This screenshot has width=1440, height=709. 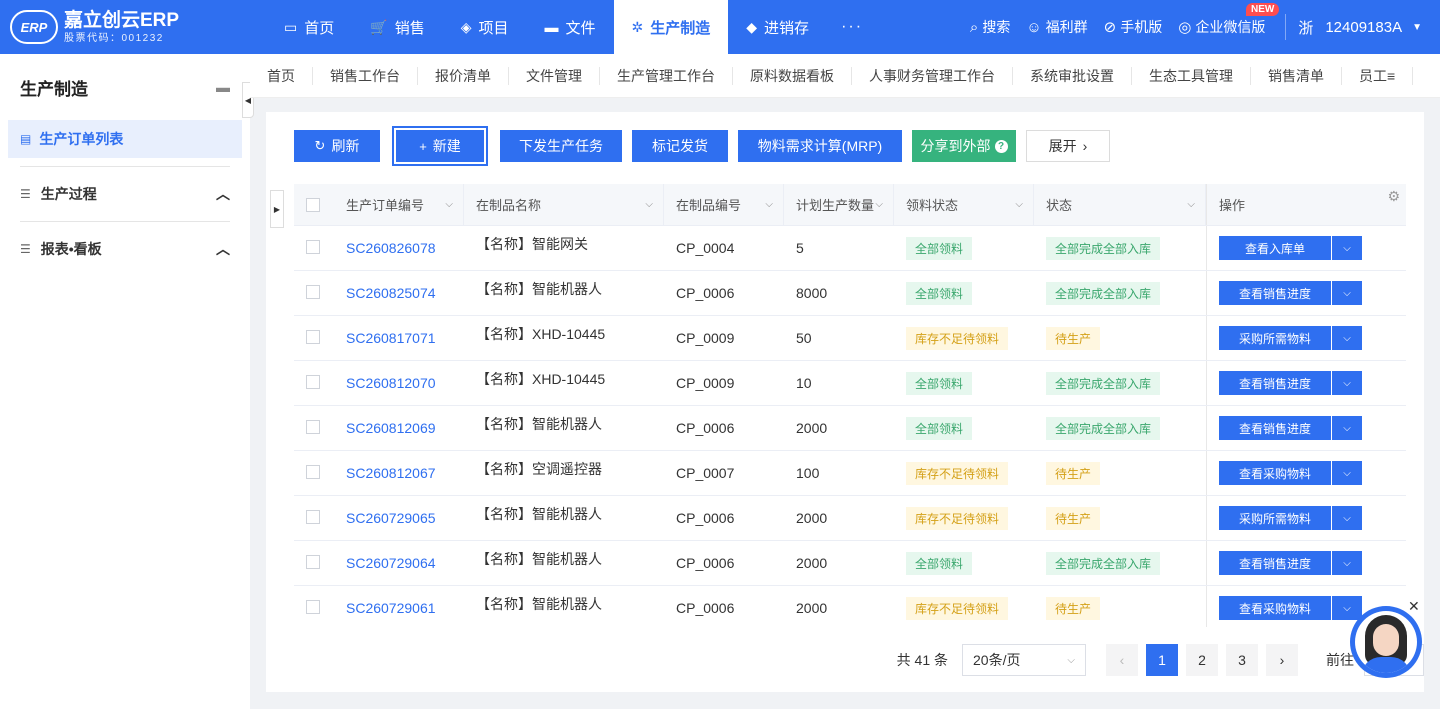 I want to click on order-number-link: SC260812070, so click(x=391, y=383).